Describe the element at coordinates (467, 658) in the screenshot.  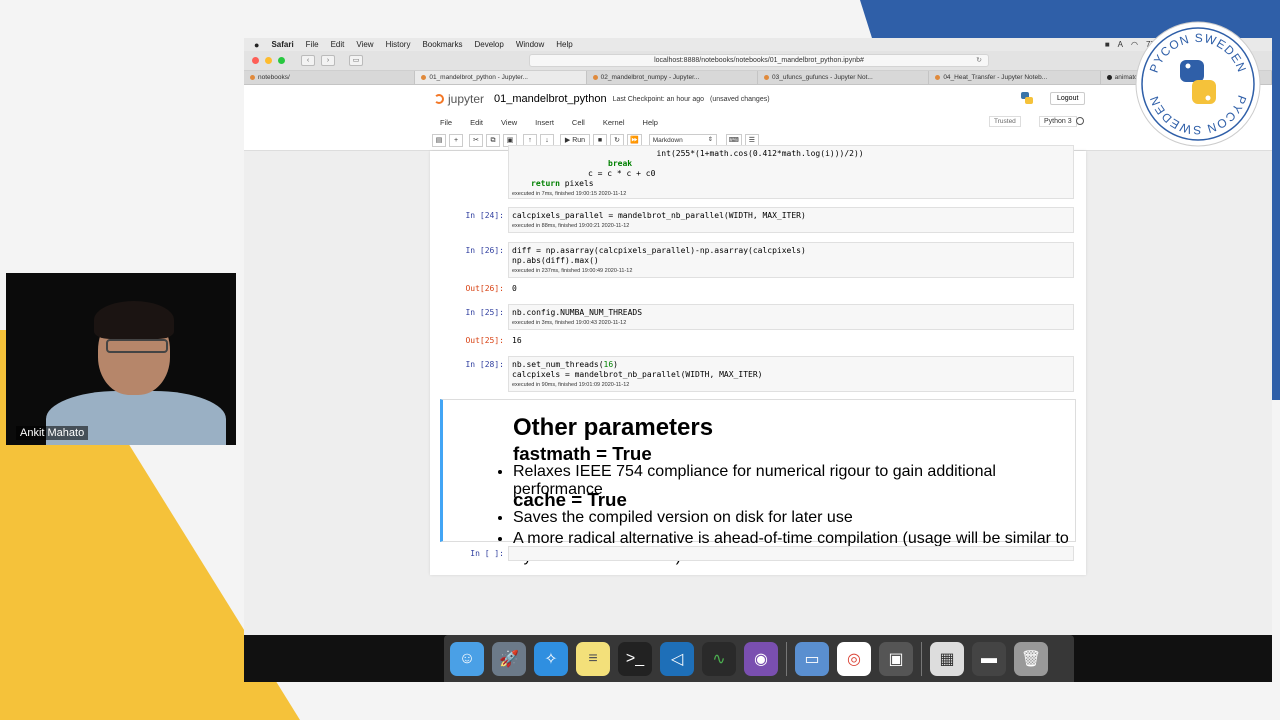
I see `finder-icon: ☺` at that location.